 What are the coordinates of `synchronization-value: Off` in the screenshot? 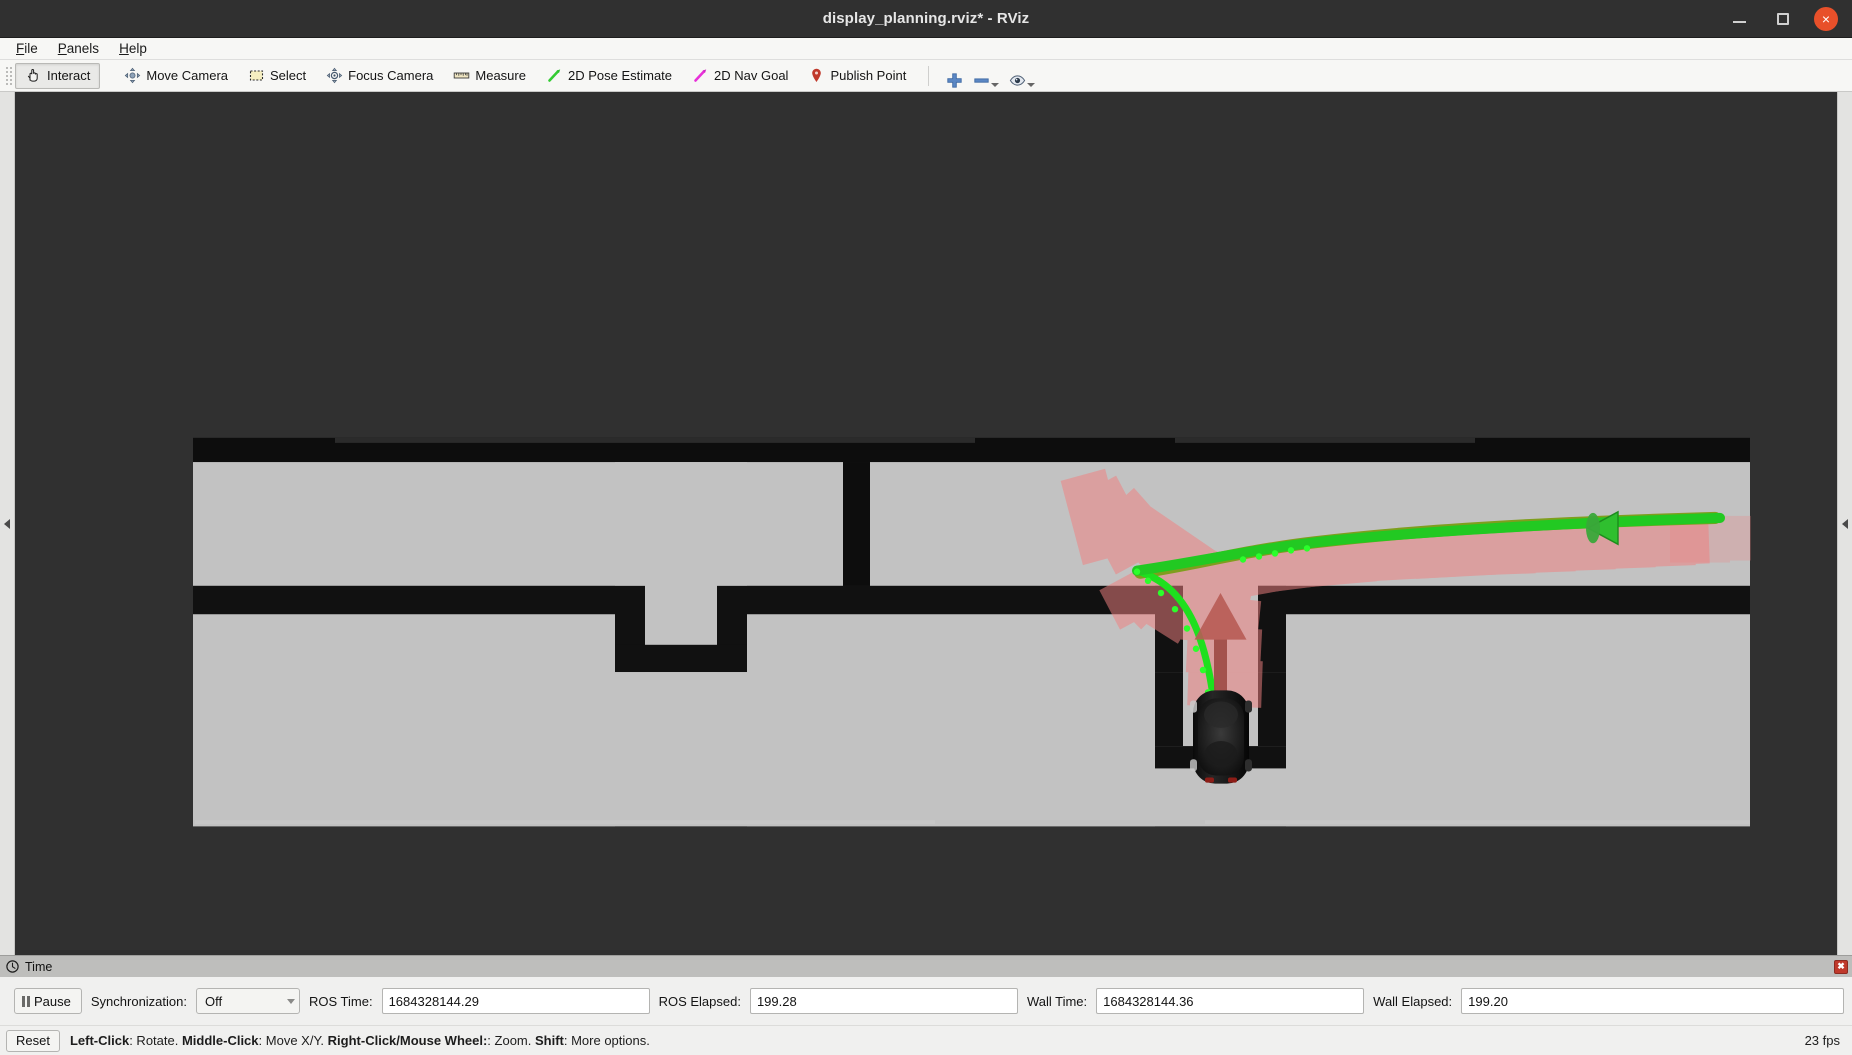 It's located at (214, 1001).